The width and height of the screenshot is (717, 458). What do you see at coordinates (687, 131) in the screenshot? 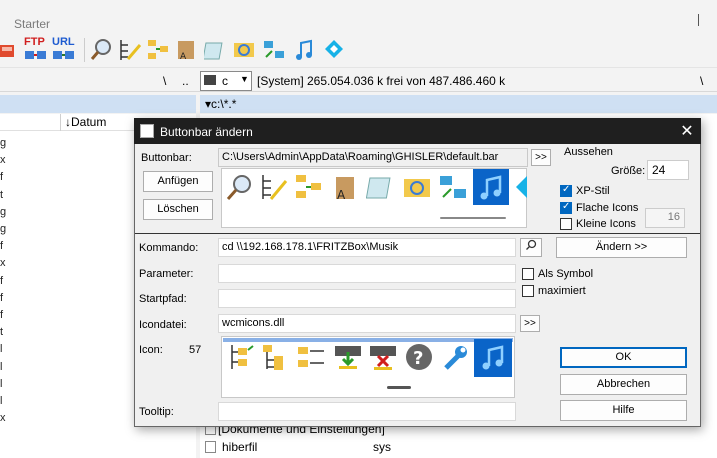
I see `close-icon: ✕` at bounding box center [687, 131].